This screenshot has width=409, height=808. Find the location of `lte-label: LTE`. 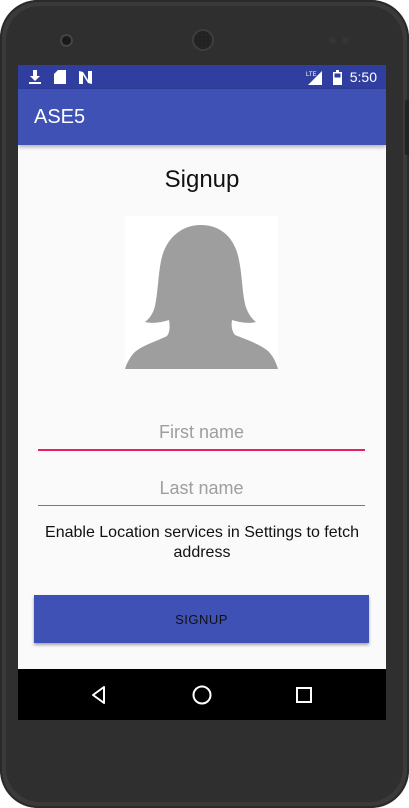

lte-label: LTE is located at coordinates (311, 75).